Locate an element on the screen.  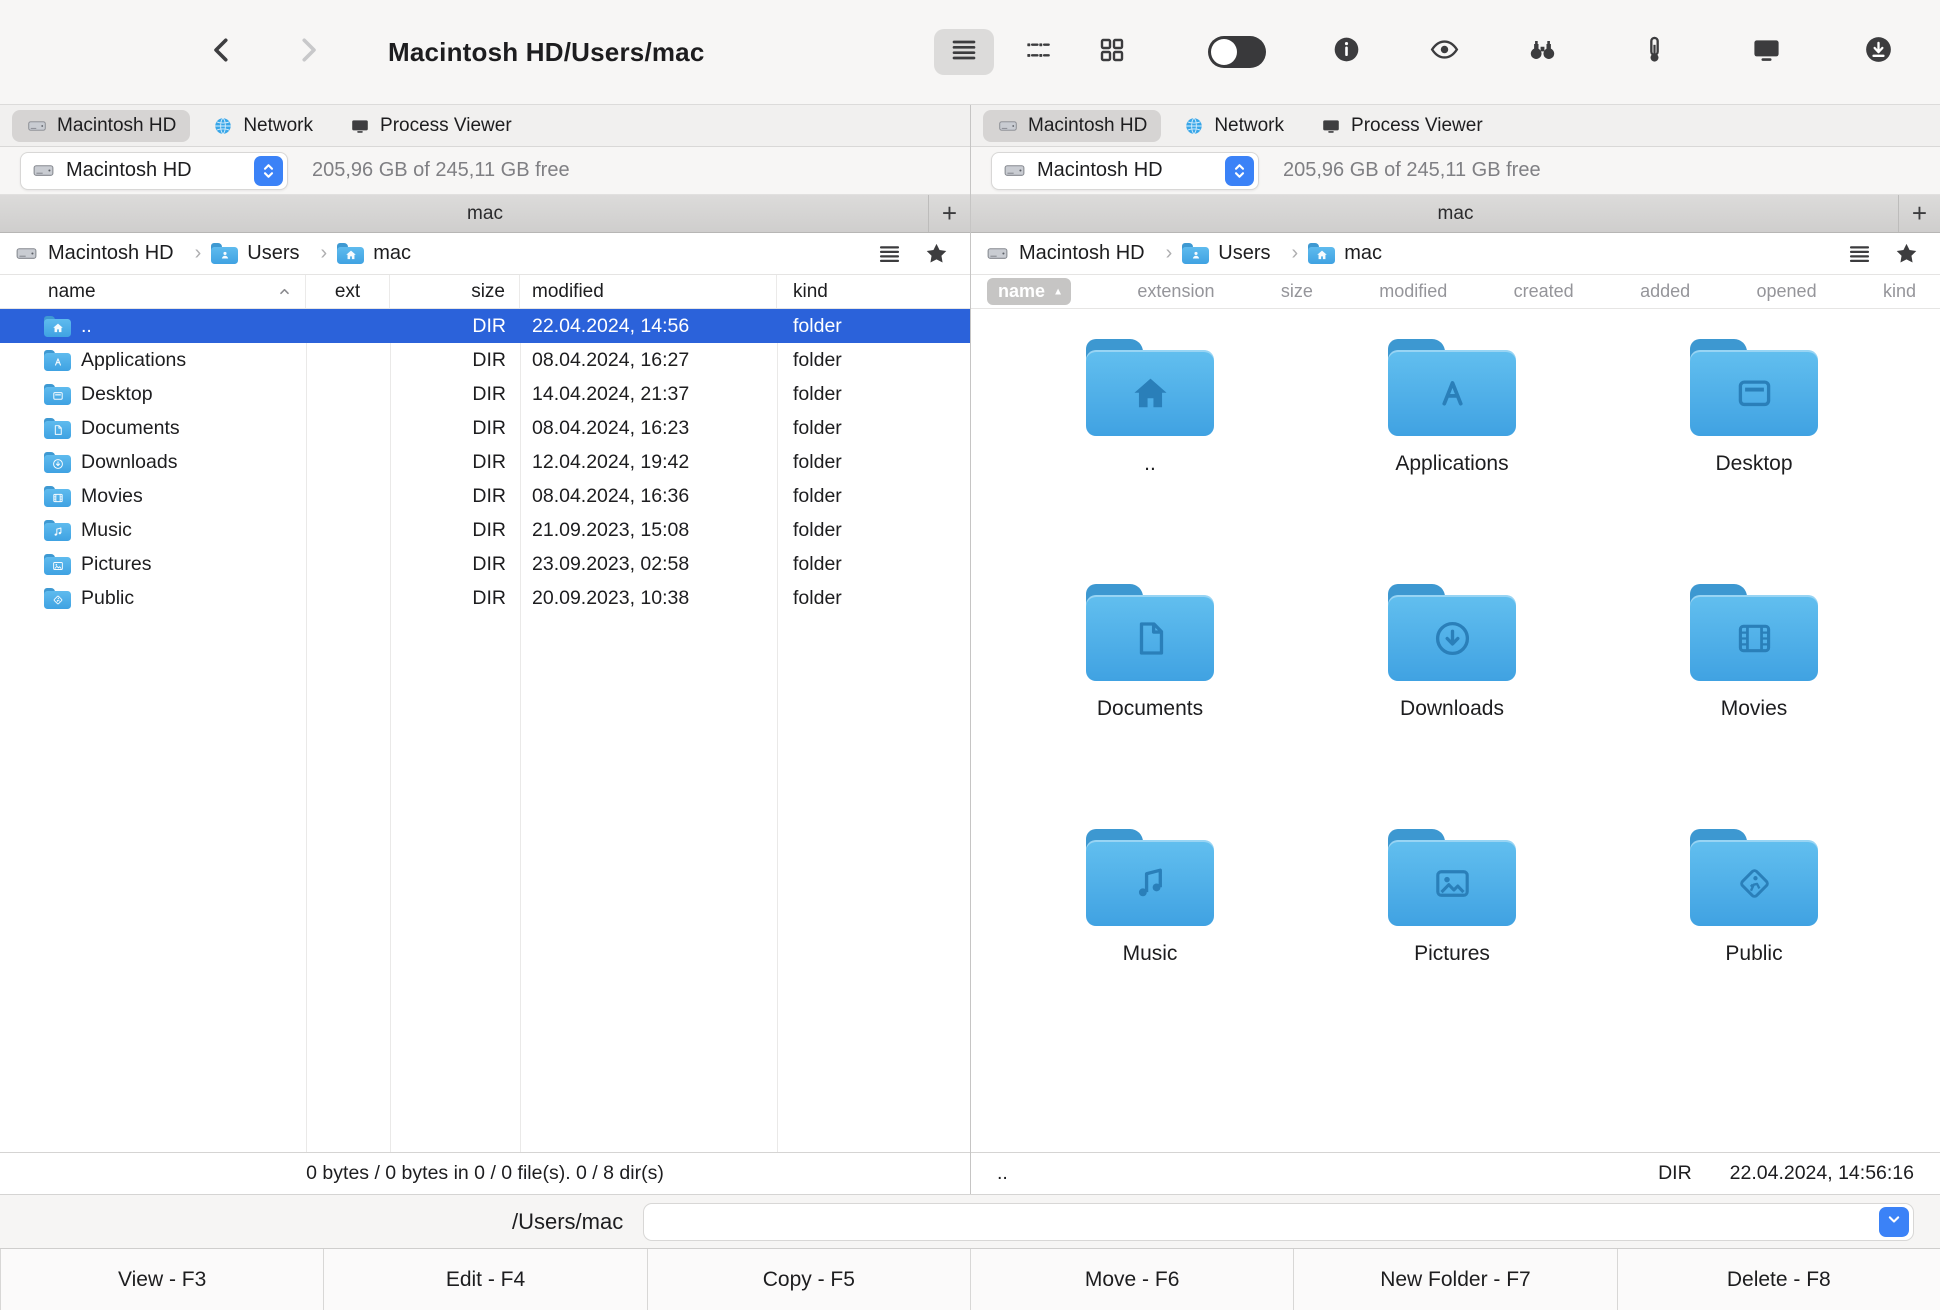
download-circle-icon is located at coordinates (1878, 52).